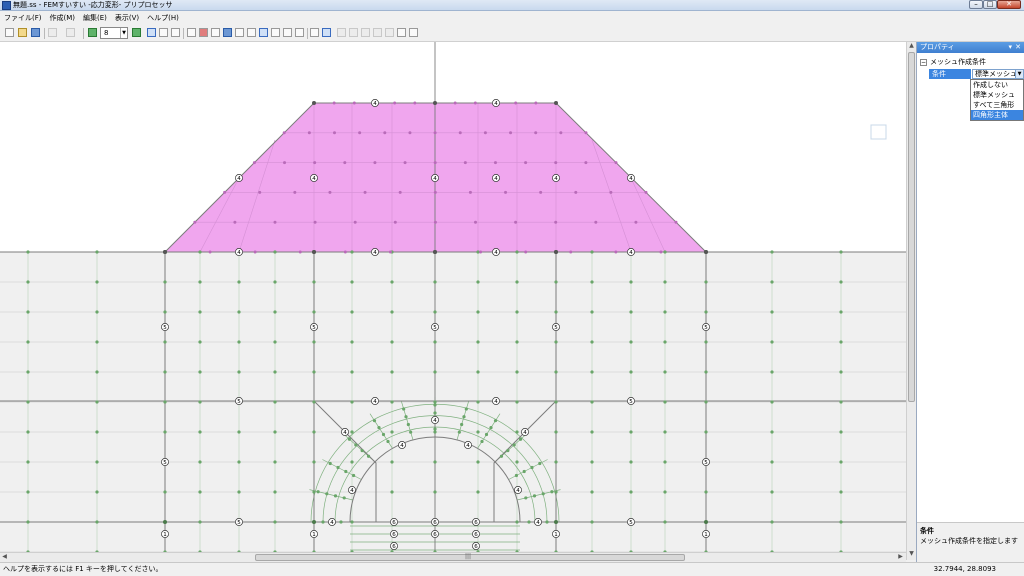 This screenshot has height=576, width=1024. Describe the element at coordinates (1009, 4) in the screenshot. I see `close-button: ✕` at that location.